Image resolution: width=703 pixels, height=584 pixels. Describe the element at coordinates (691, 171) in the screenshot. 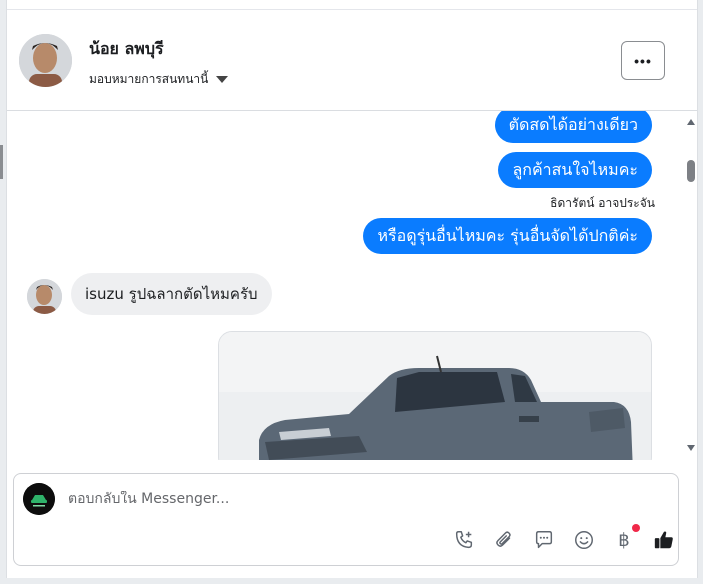

I see `scroll-thumb` at that location.